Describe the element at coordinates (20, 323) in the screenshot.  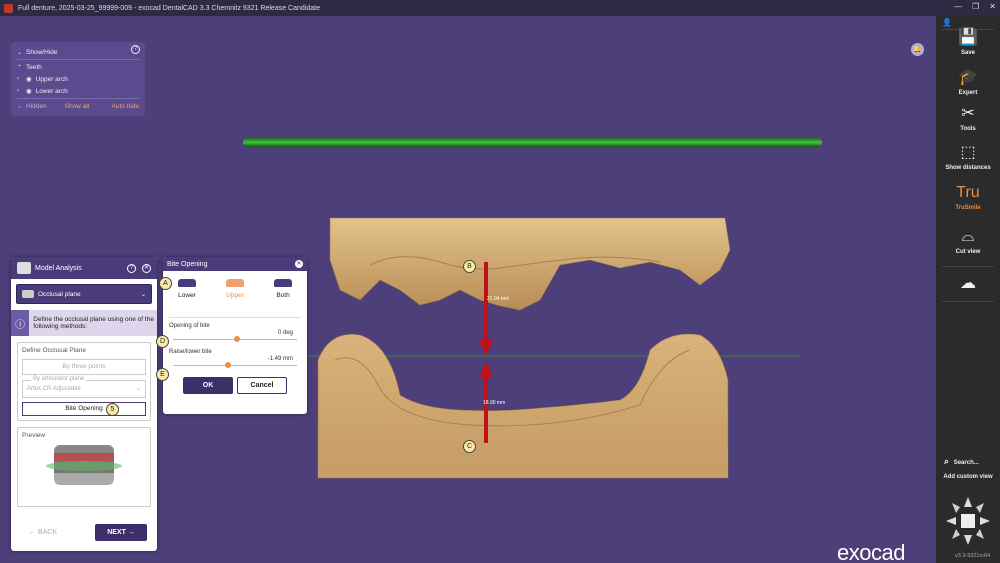
I see `info-icon: ⓘ` at that location.